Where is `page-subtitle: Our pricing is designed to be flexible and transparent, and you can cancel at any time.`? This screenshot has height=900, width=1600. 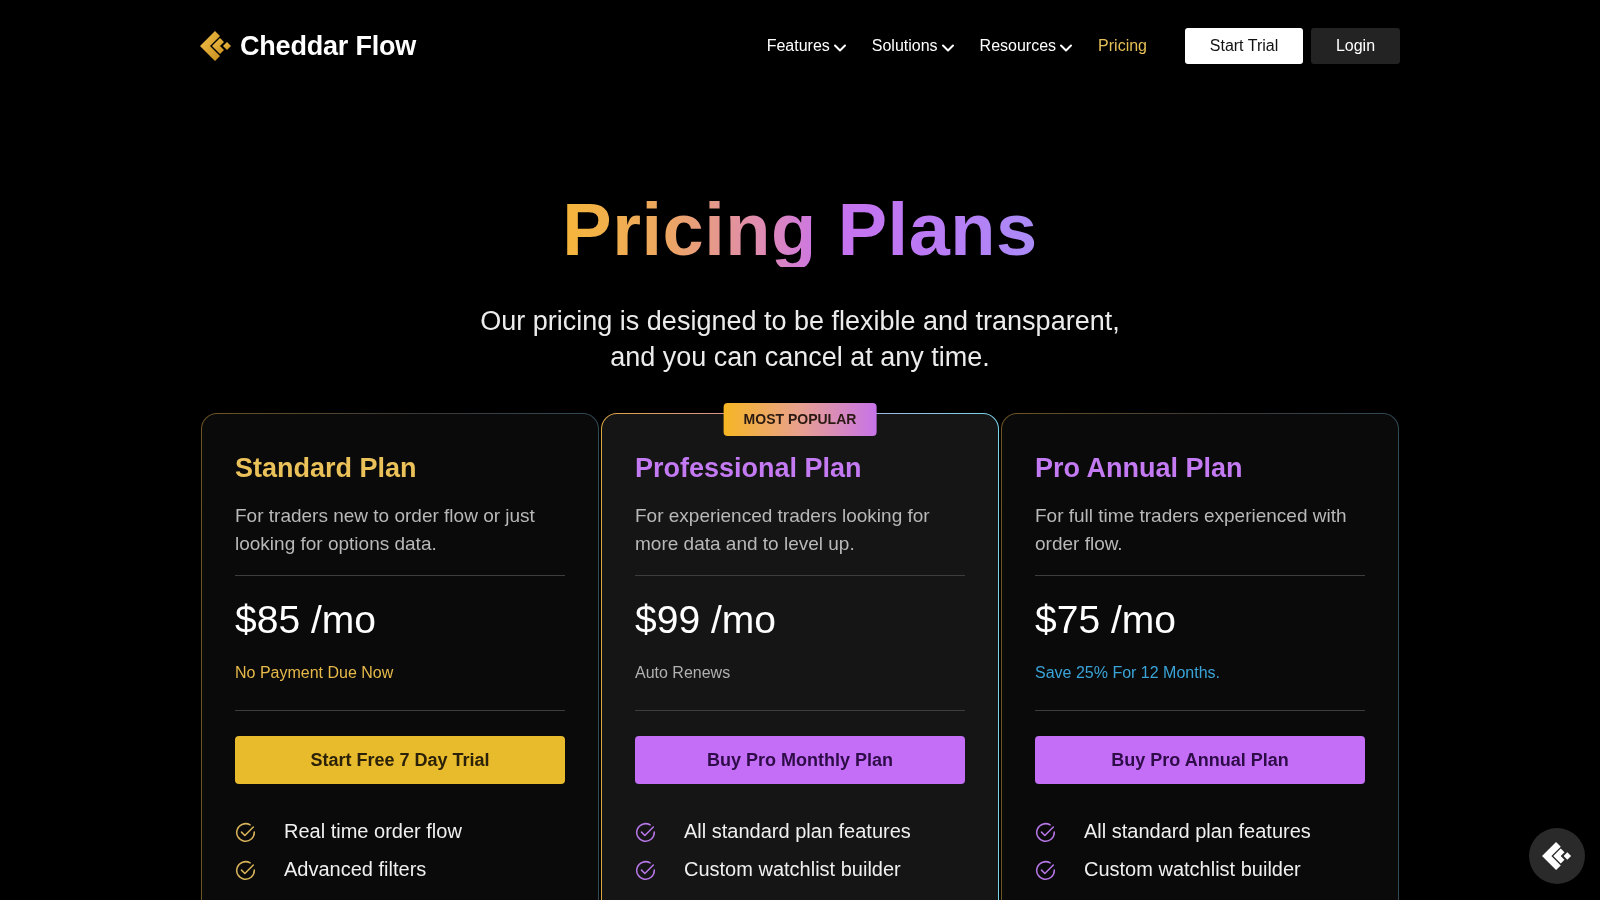 page-subtitle: Our pricing is designed to be flexible and transparent, and you can cancel at any time. is located at coordinates (800, 339).